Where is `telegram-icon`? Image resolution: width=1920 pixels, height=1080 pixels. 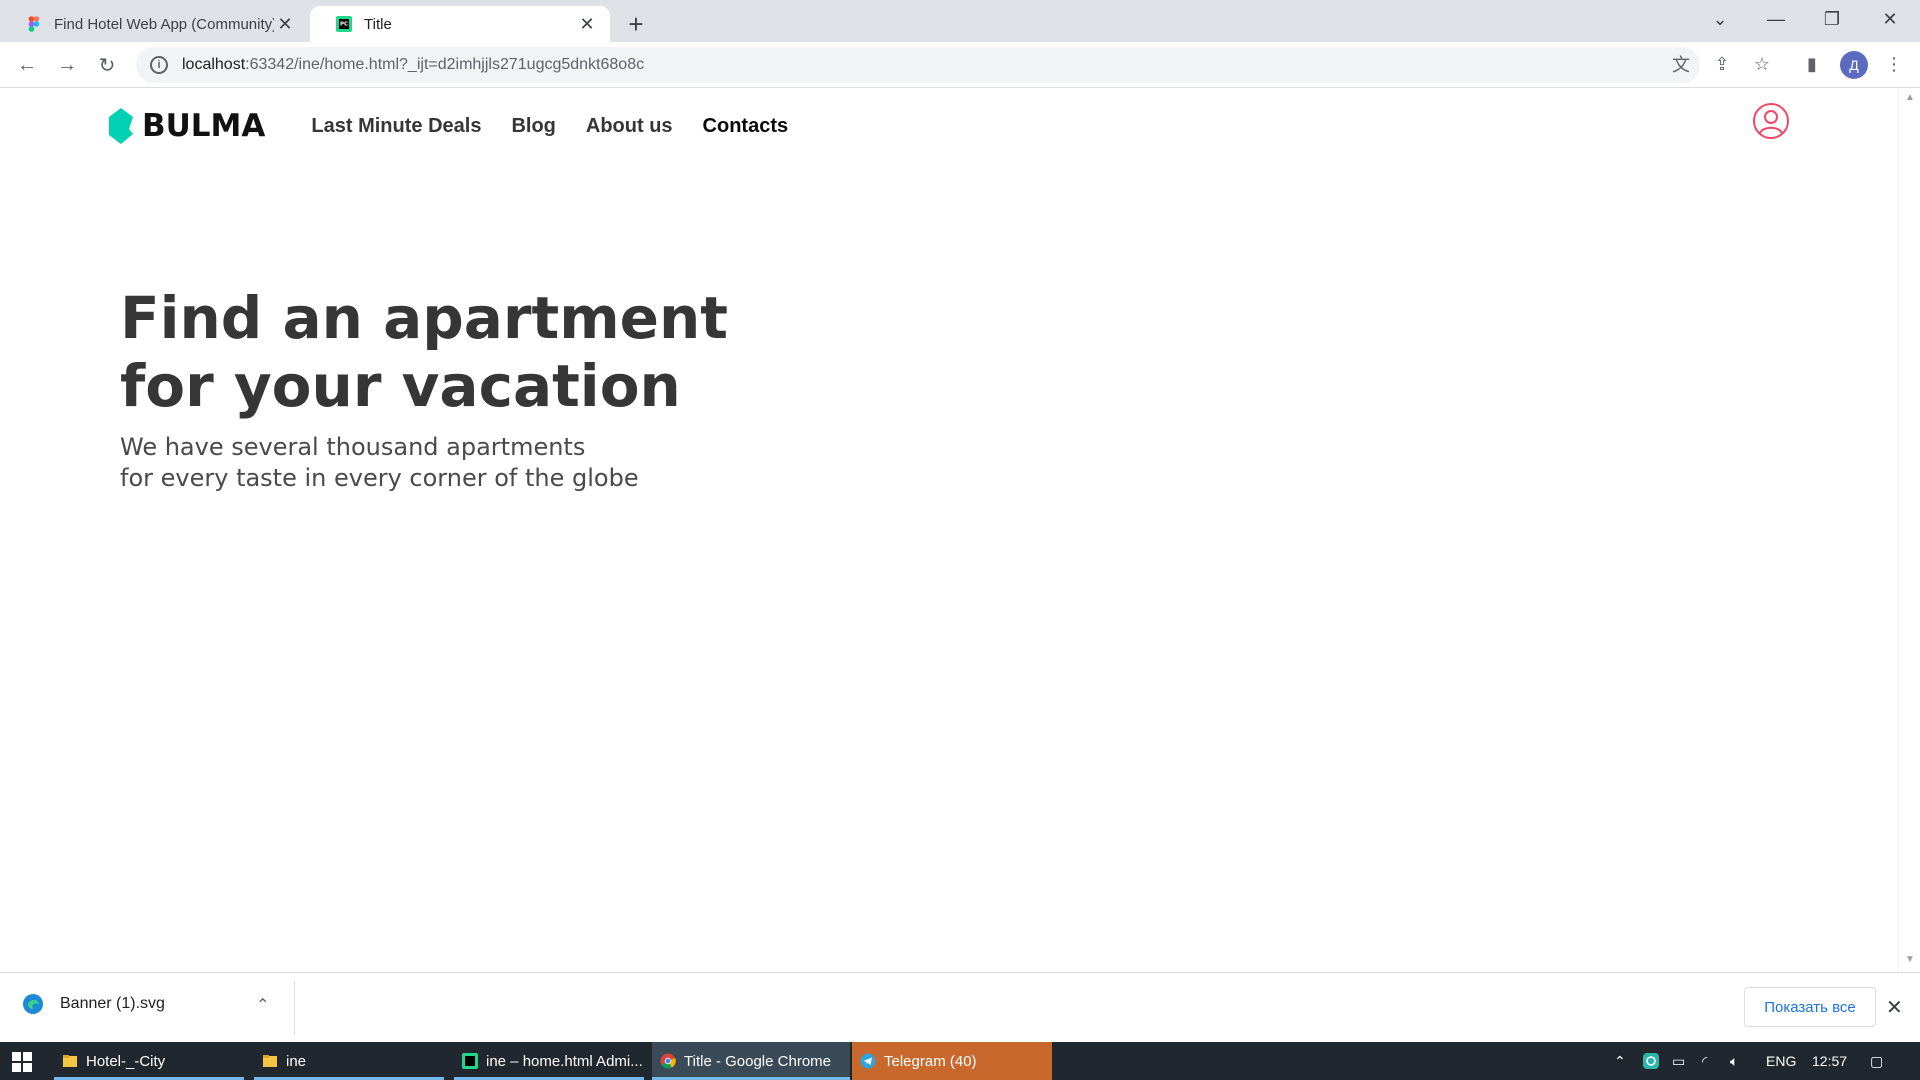
telegram-icon is located at coordinates (868, 1061).